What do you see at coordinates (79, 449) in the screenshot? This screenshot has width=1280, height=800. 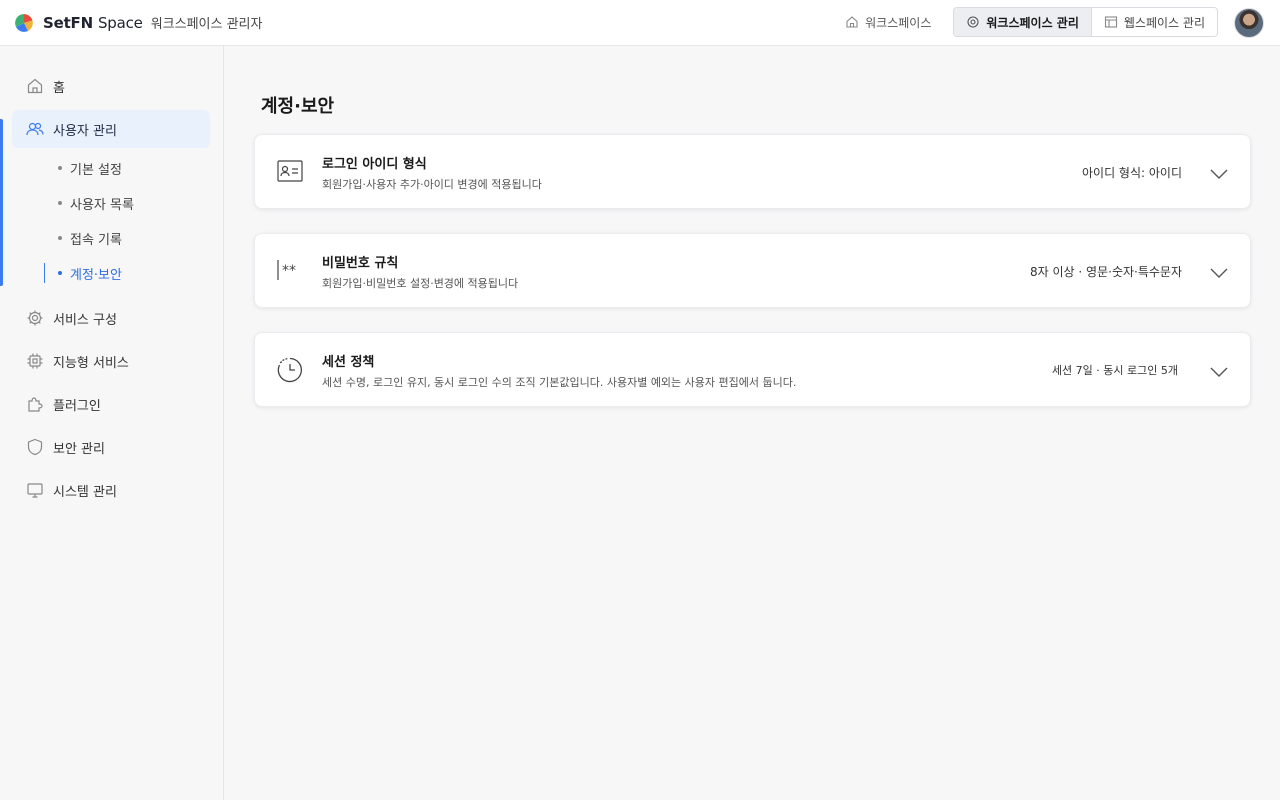 I see `sidebar-item-label: 보안 관리` at bounding box center [79, 449].